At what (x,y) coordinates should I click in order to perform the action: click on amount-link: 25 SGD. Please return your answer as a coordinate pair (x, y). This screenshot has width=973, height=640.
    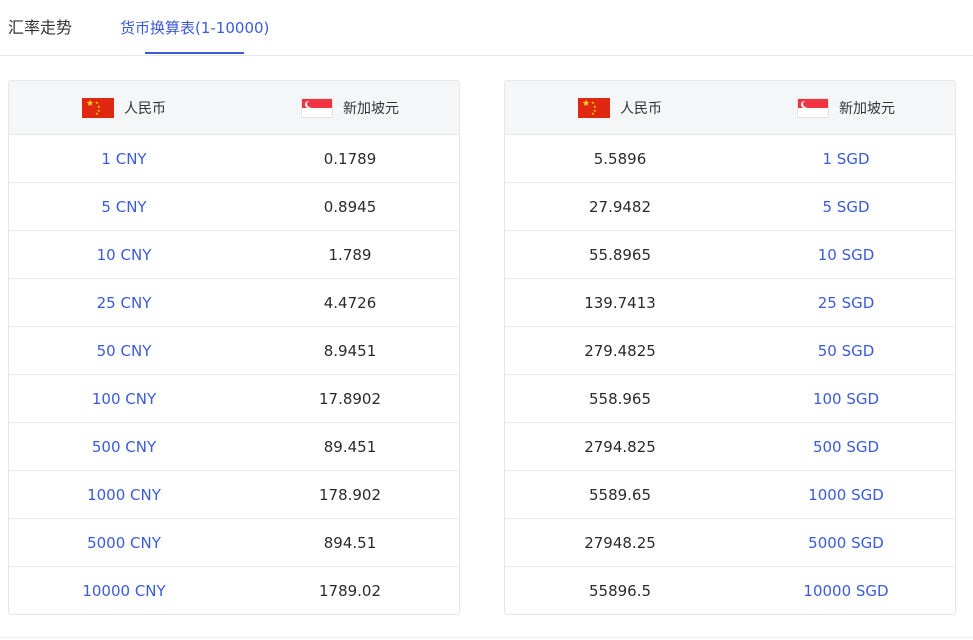
    Looking at the image, I should click on (845, 303).